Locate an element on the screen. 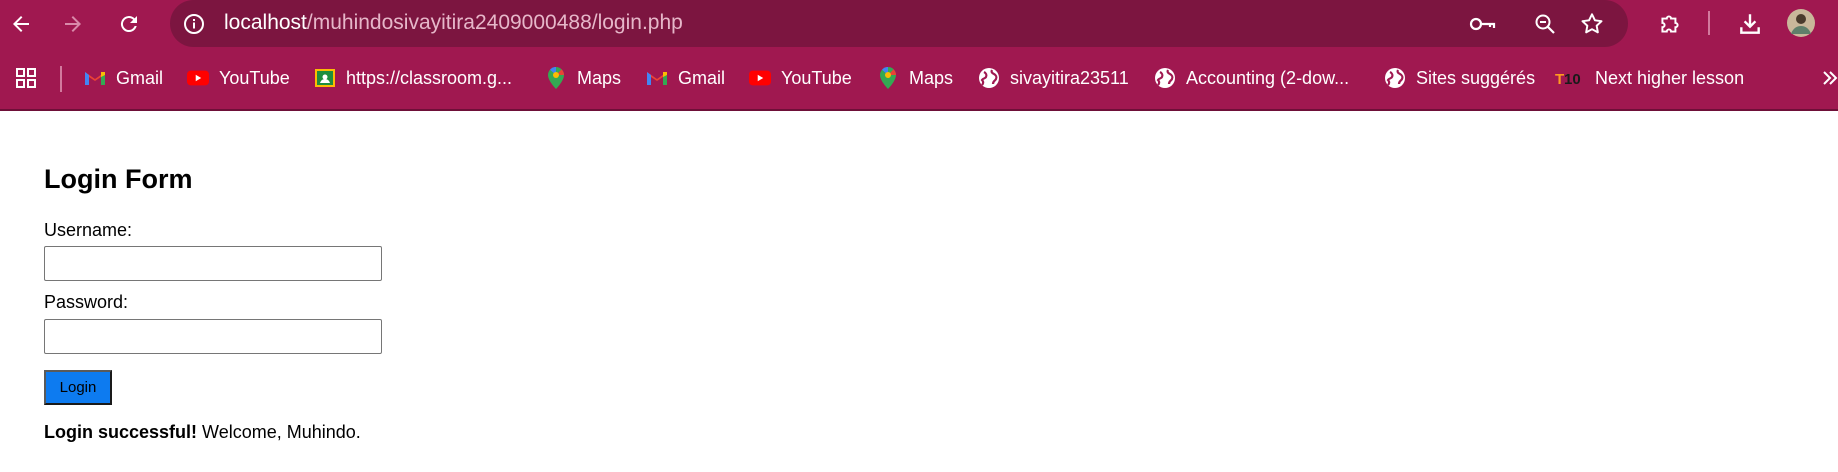 Image resolution: width=1838 pixels, height=472 pixels. status-message: Login successful! Welcome, Muhindo. is located at coordinates (202, 432).